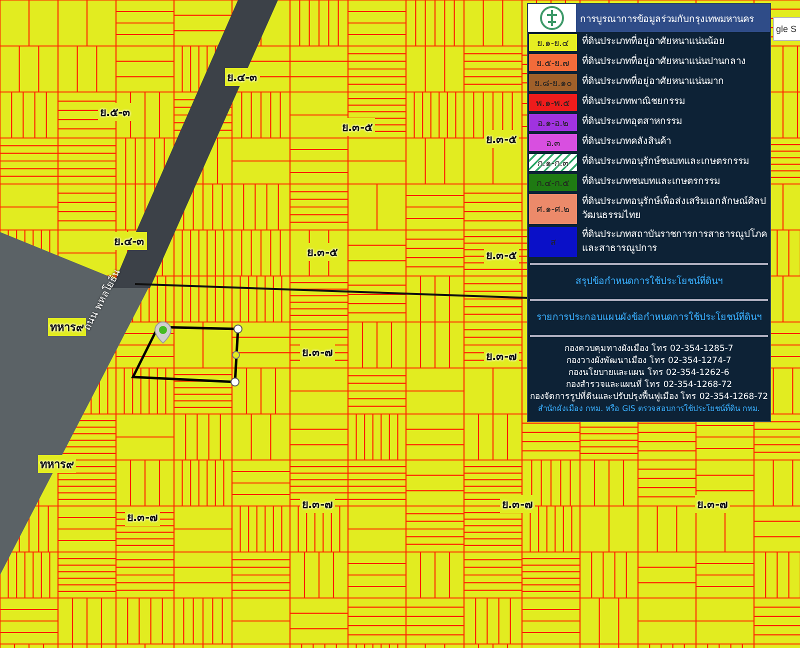 This screenshot has width=800, height=648. I want to click on legend-description: ที่ดินประเภทคลังสินค้า, so click(627, 141).